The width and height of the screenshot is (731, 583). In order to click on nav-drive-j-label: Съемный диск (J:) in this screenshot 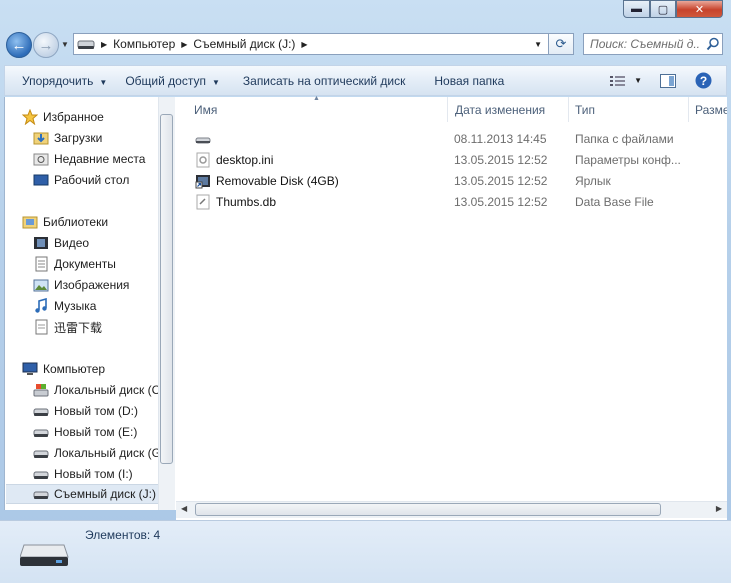, I will do `click(105, 494)`.